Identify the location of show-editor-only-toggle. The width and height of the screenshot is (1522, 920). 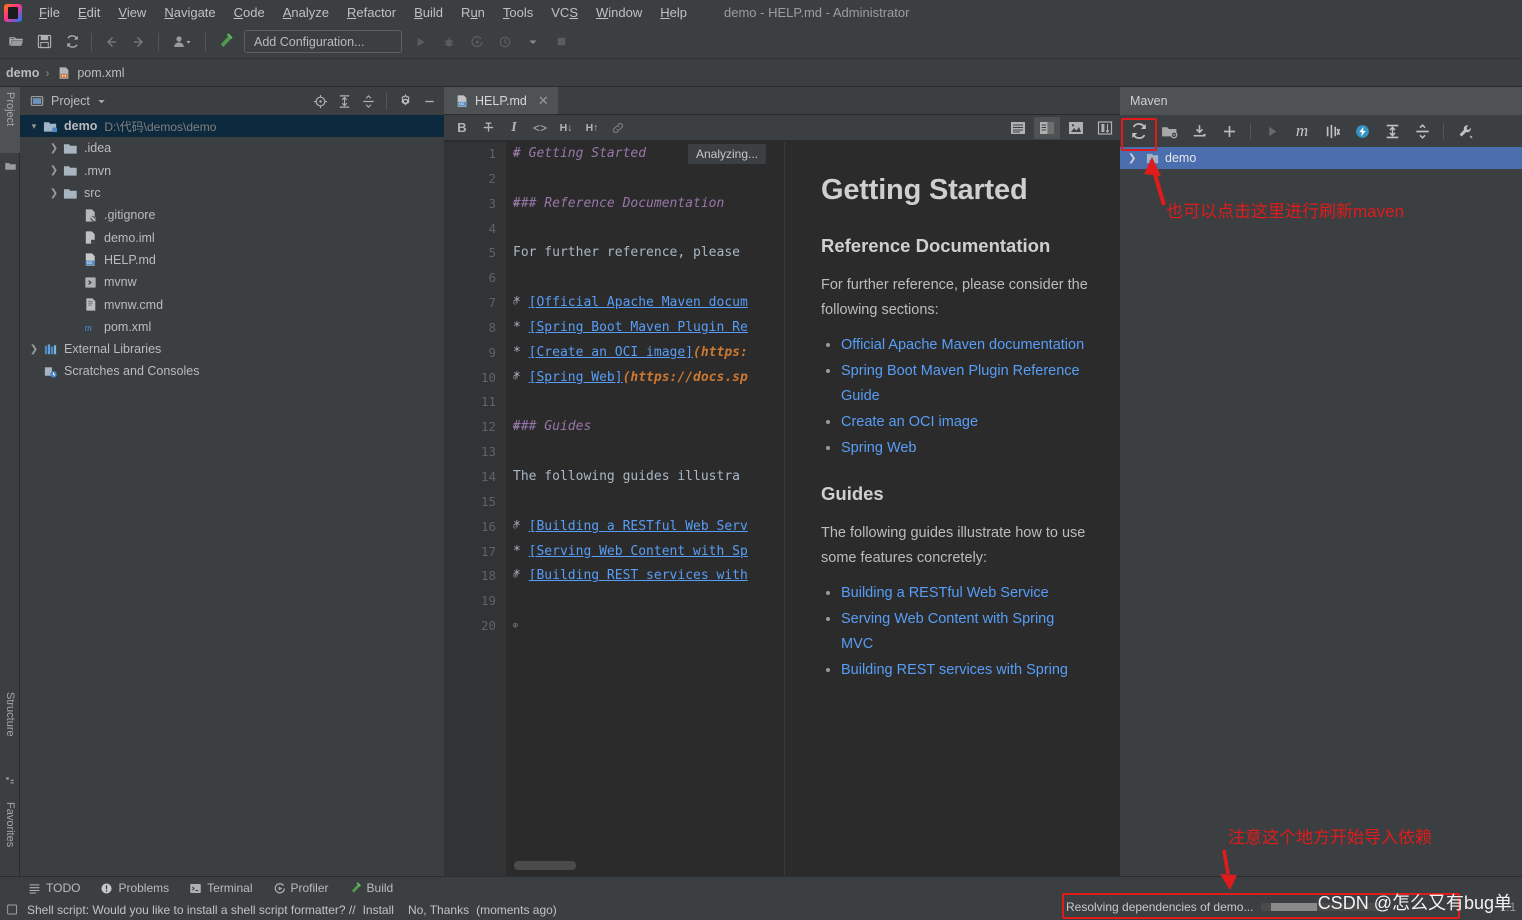
(1018, 128).